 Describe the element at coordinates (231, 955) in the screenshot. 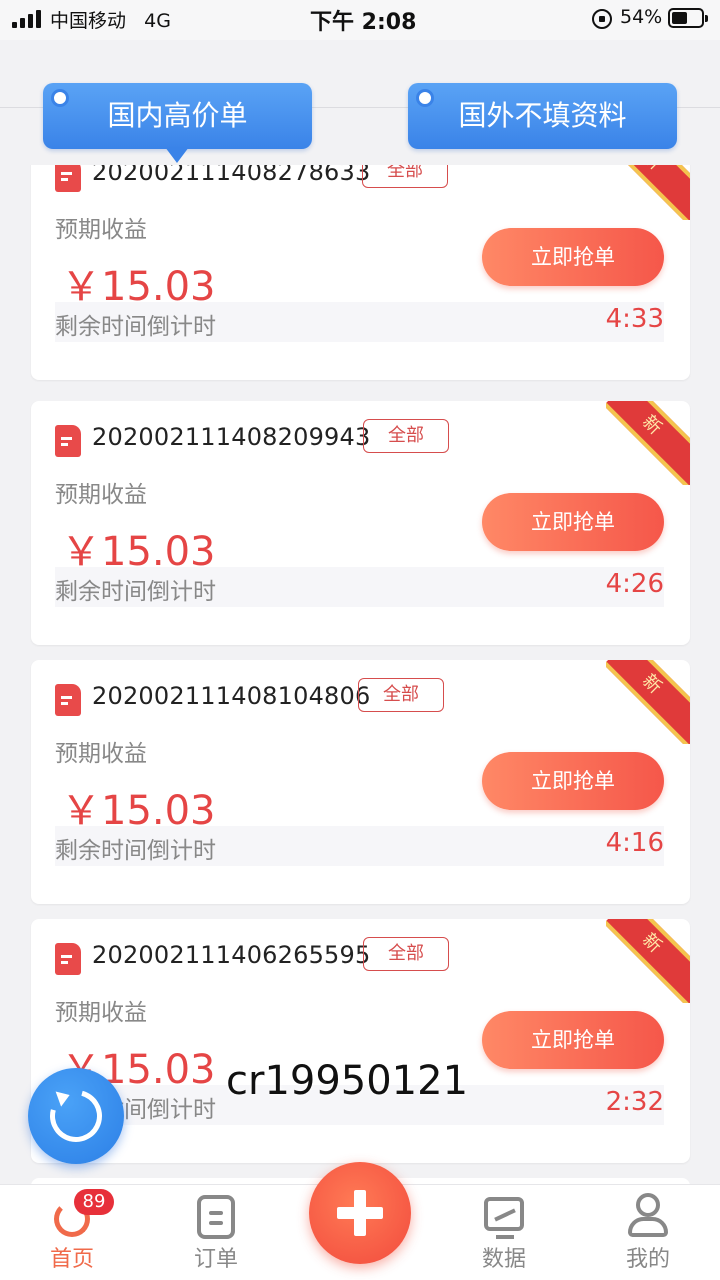

I see `order-number: 202002111406265595` at that location.